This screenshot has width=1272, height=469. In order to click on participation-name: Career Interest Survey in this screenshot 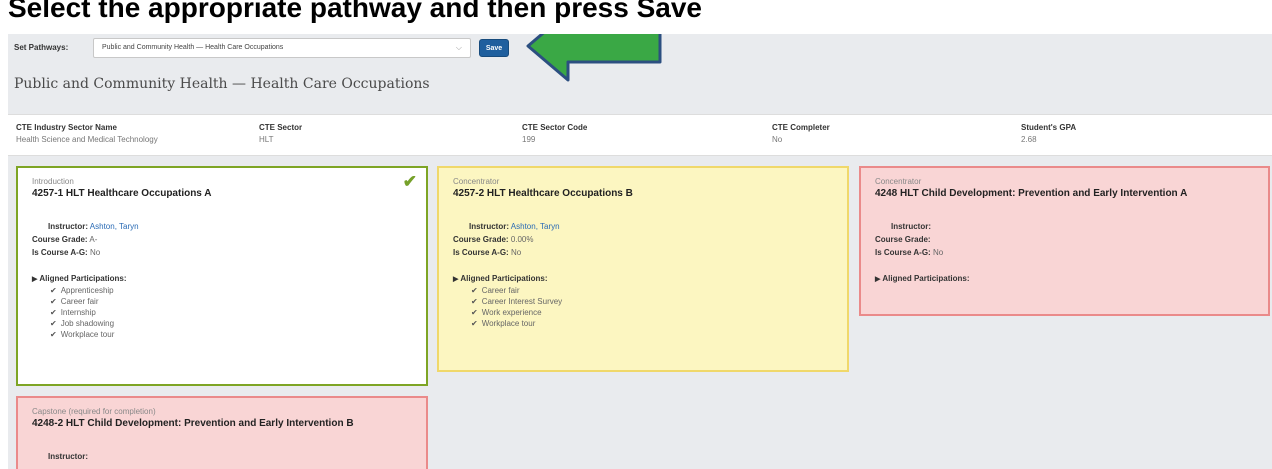, I will do `click(522, 301)`.